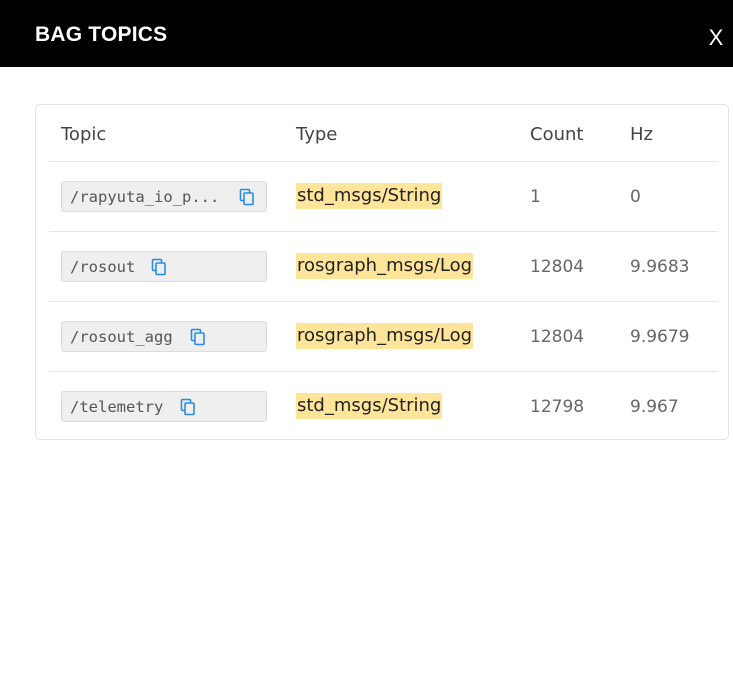 Image resolution: width=733 pixels, height=687 pixels. I want to click on topic-chip: /rosout, so click(164, 266).